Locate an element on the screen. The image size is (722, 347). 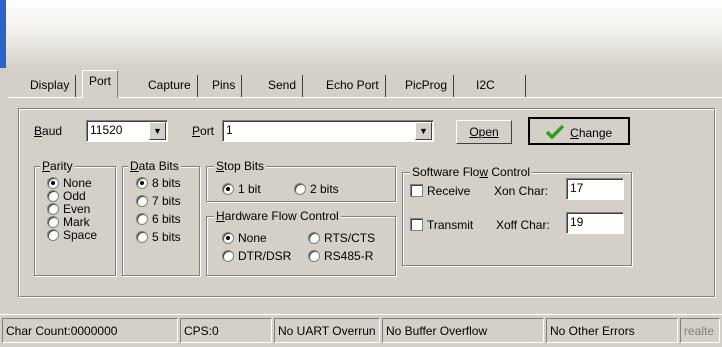
xon-char-label: Xon Char: is located at coordinates (521, 191).